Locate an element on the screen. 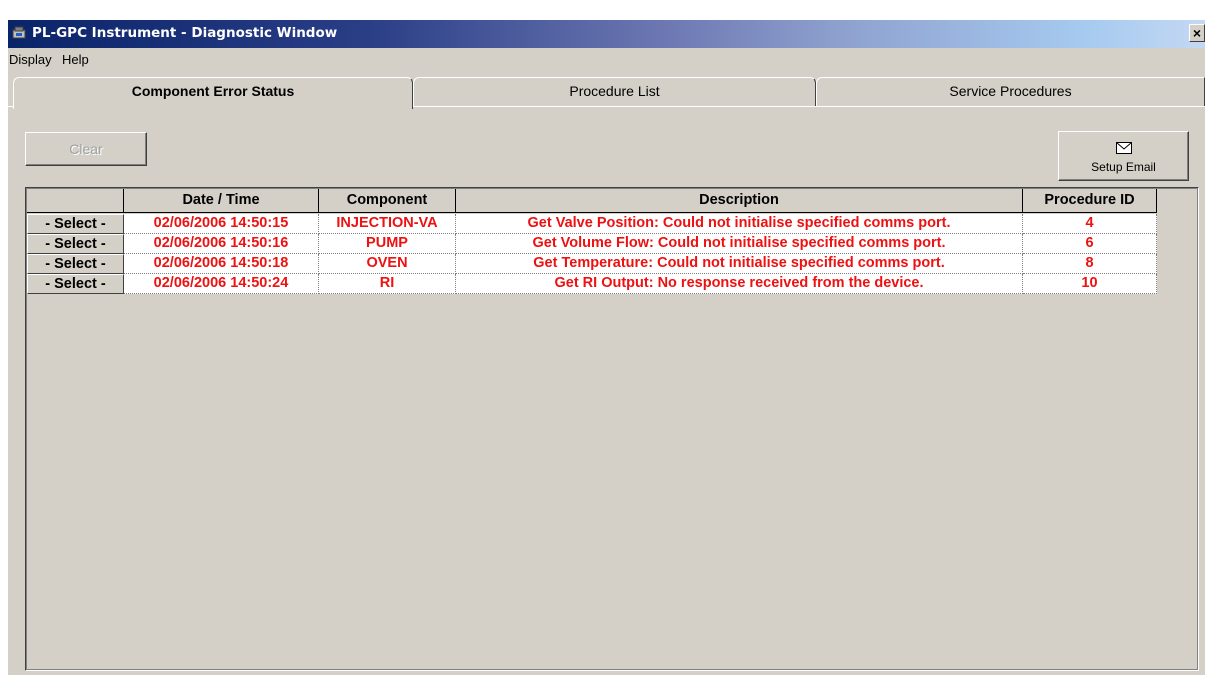  instrument-icon is located at coordinates (19, 32).